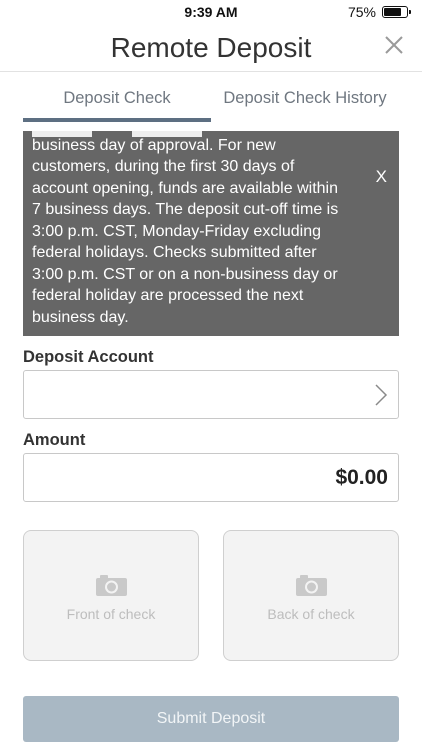 The height and width of the screenshot is (750, 422). I want to click on battery-icon, so click(396, 12).